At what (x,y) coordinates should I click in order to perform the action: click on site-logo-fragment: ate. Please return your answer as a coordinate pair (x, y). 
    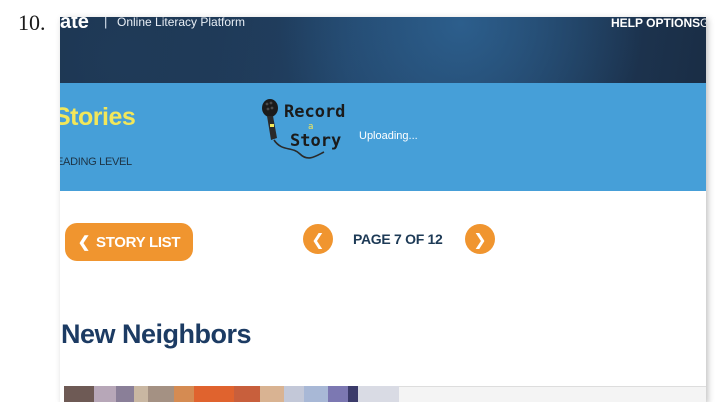
    Looking at the image, I should click on (74, 25).